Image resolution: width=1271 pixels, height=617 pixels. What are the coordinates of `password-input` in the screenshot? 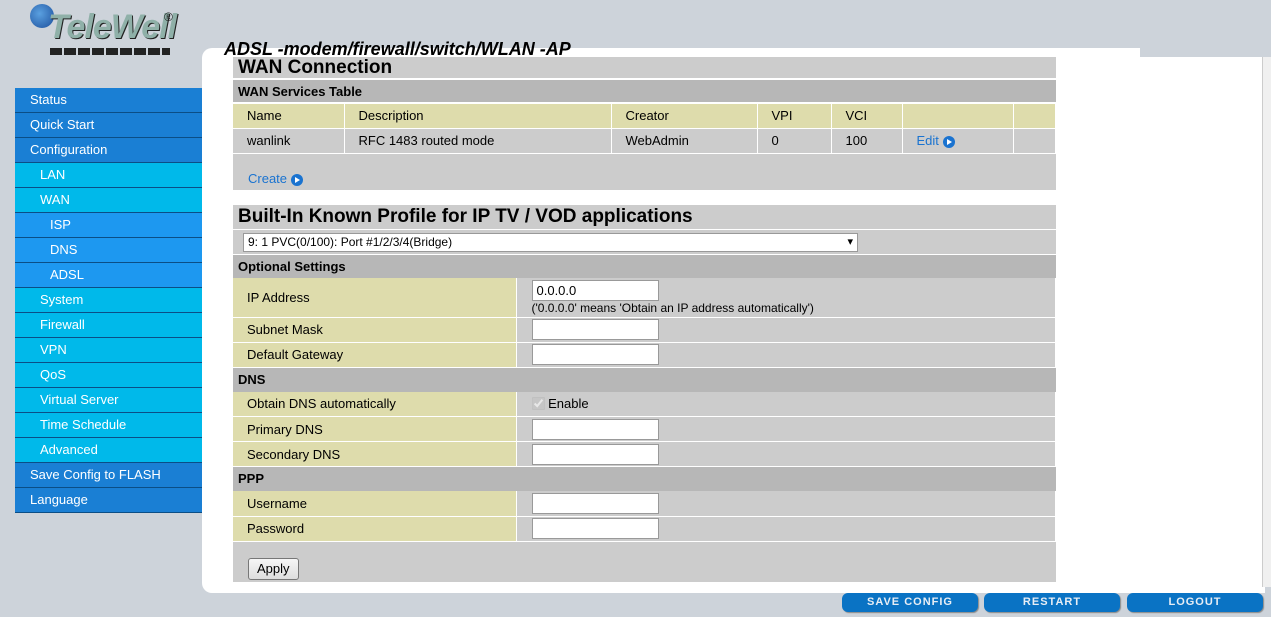 It's located at (595, 528).